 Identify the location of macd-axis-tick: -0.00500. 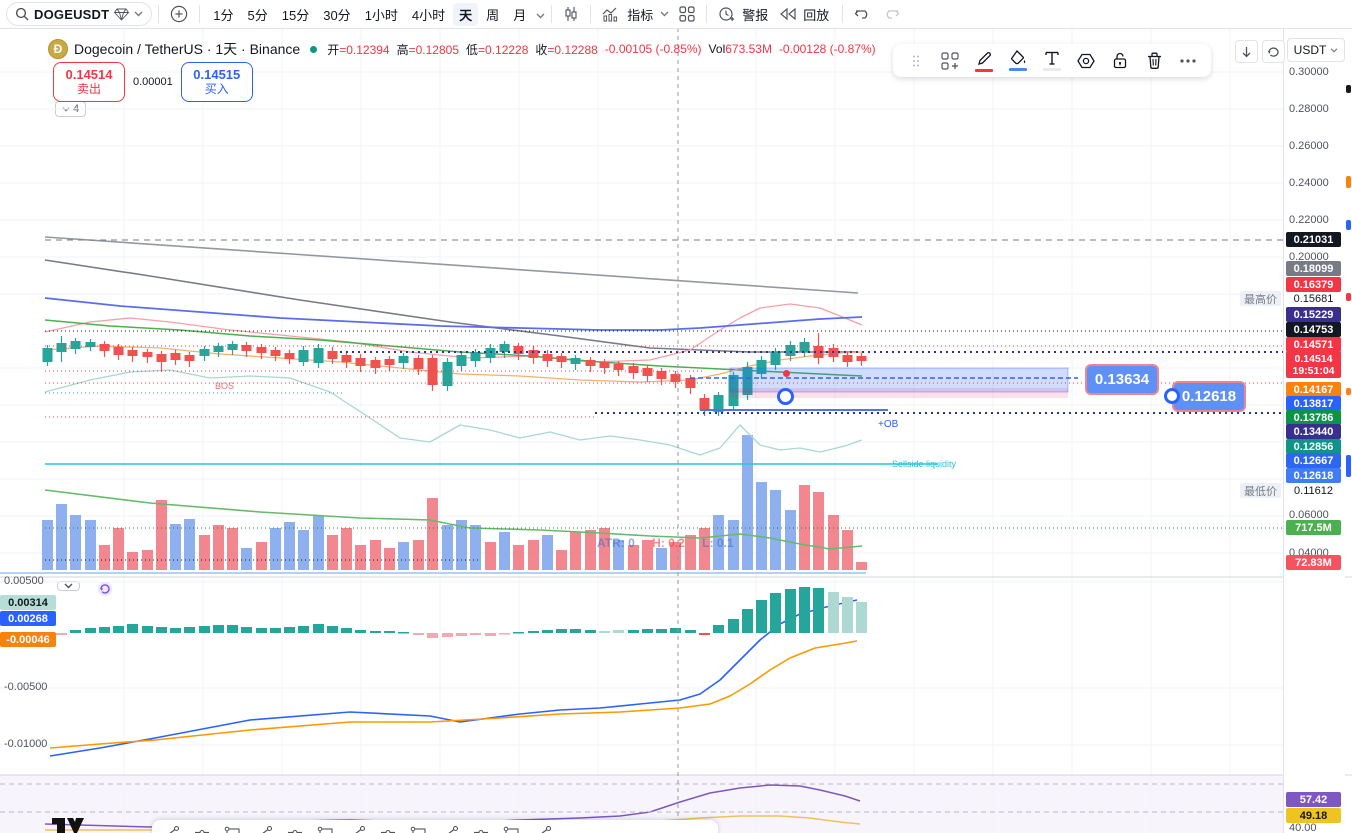
(26, 687).